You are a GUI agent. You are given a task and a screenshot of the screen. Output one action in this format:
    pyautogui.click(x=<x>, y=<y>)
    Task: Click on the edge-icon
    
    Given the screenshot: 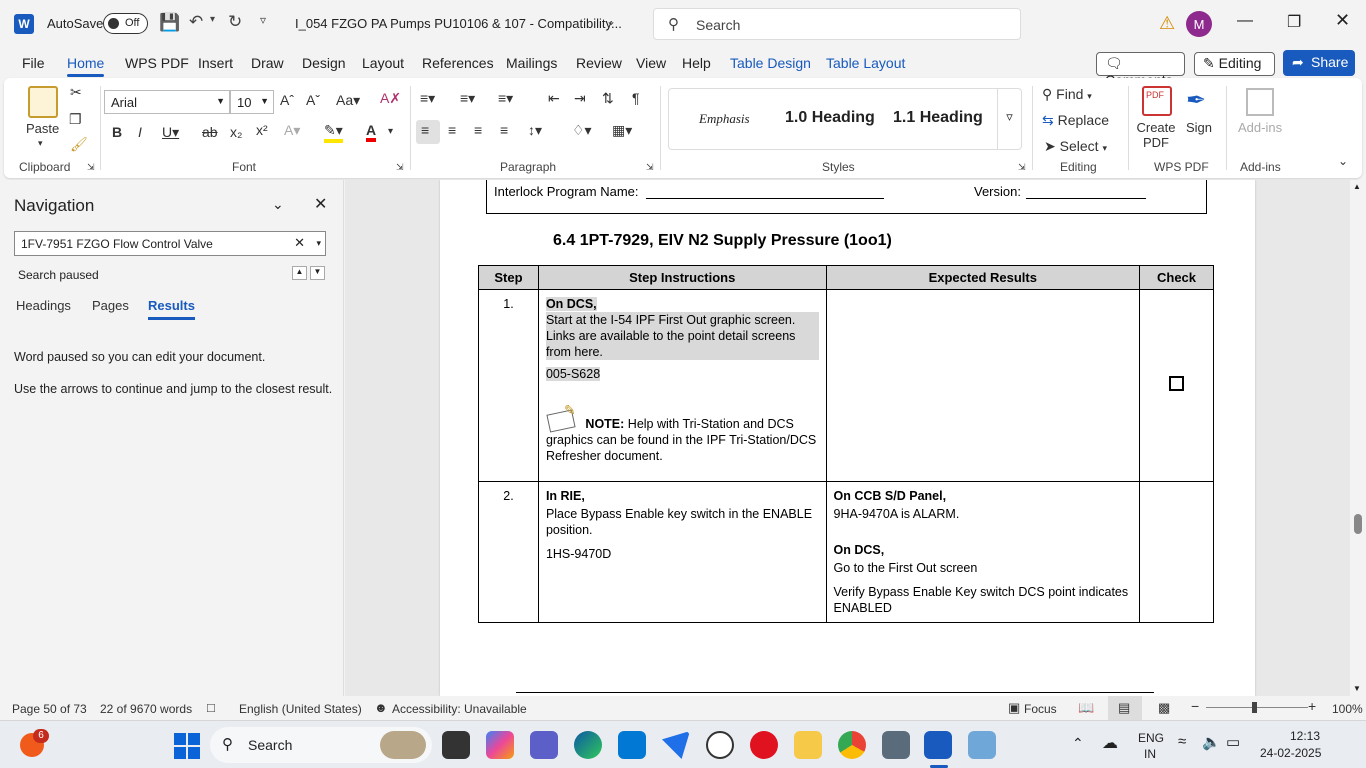 What is the action you would take?
    pyautogui.click(x=588, y=745)
    